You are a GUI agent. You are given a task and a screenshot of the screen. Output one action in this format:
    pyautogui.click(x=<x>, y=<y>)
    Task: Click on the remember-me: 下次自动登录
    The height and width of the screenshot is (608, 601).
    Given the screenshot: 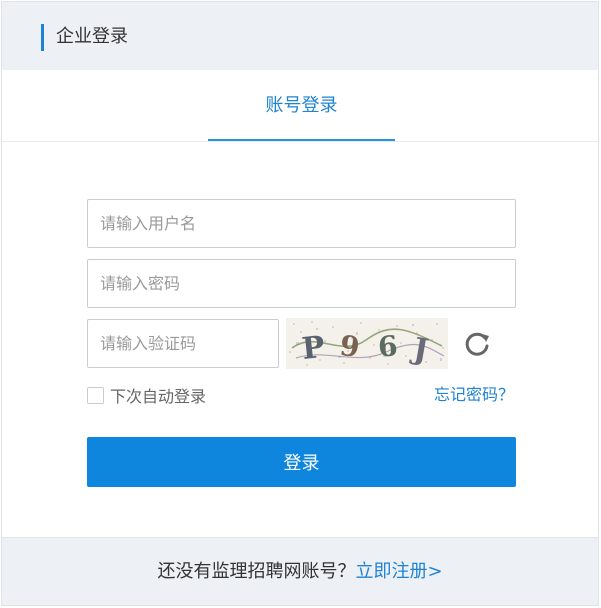 What is the action you would take?
    pyautogui.click(x=146, y=395)
    